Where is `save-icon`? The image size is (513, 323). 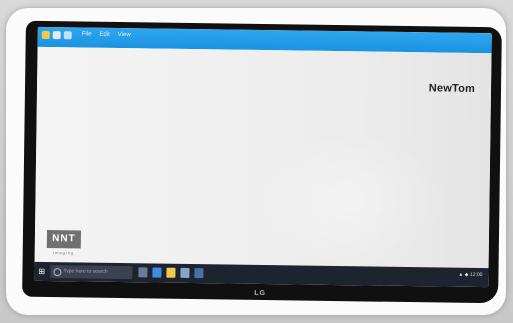
save-icon is located at coordinates (56, 35).